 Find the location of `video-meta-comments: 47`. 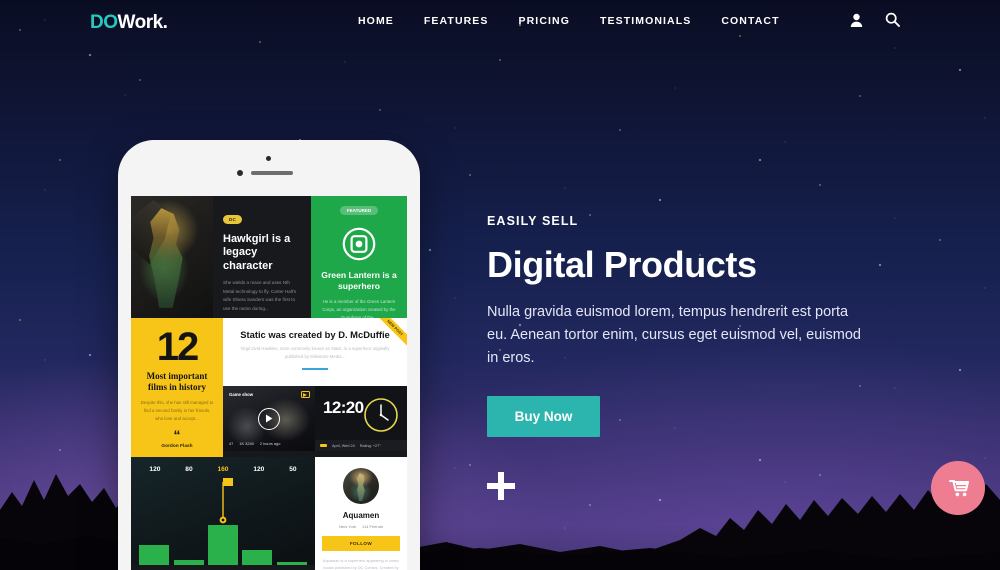

video-meta-comments: 47 is located at coordinates (231, 443).